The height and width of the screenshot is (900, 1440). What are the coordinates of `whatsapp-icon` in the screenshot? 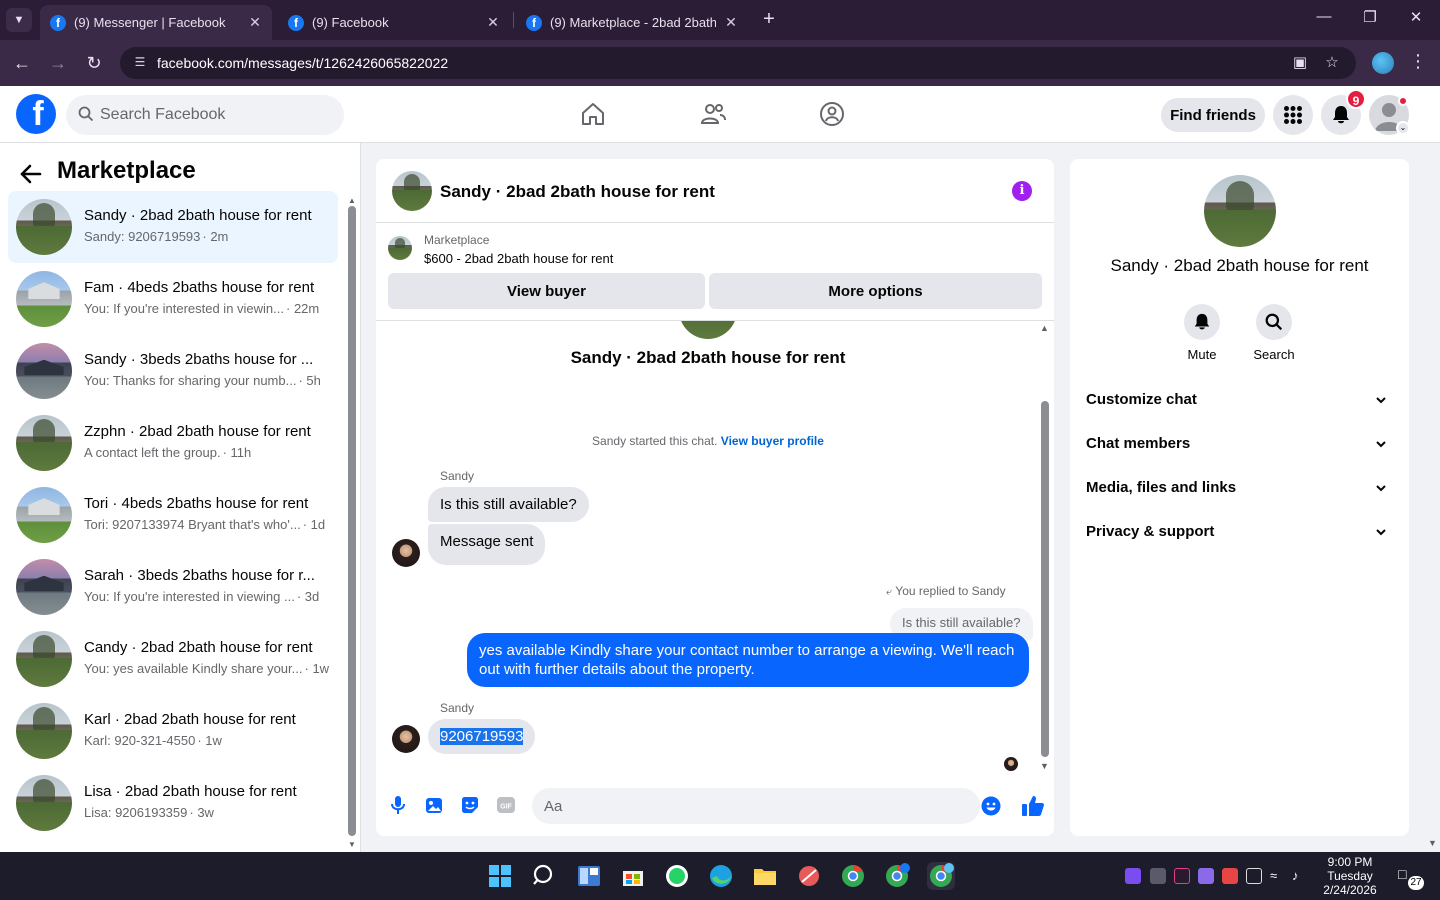 It's located at (677, 876).